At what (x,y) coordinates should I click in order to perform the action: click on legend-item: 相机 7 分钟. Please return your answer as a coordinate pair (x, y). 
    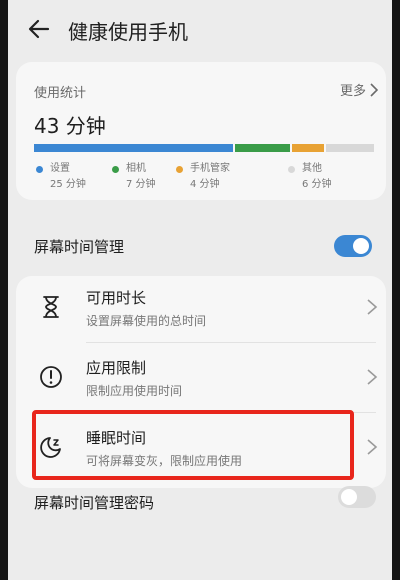
    Looking at the image, I should click on (142, 179).